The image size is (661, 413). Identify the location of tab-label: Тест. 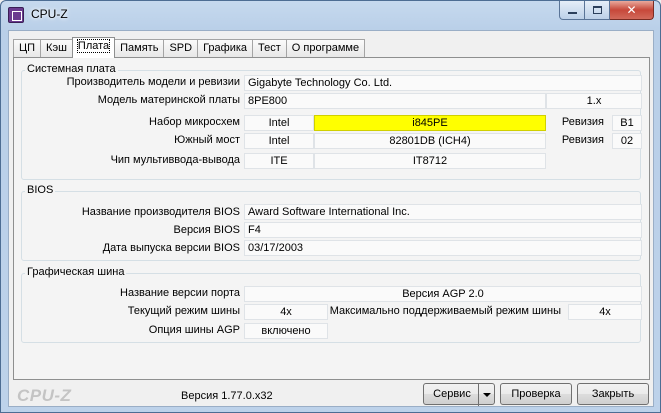
(269, 48).